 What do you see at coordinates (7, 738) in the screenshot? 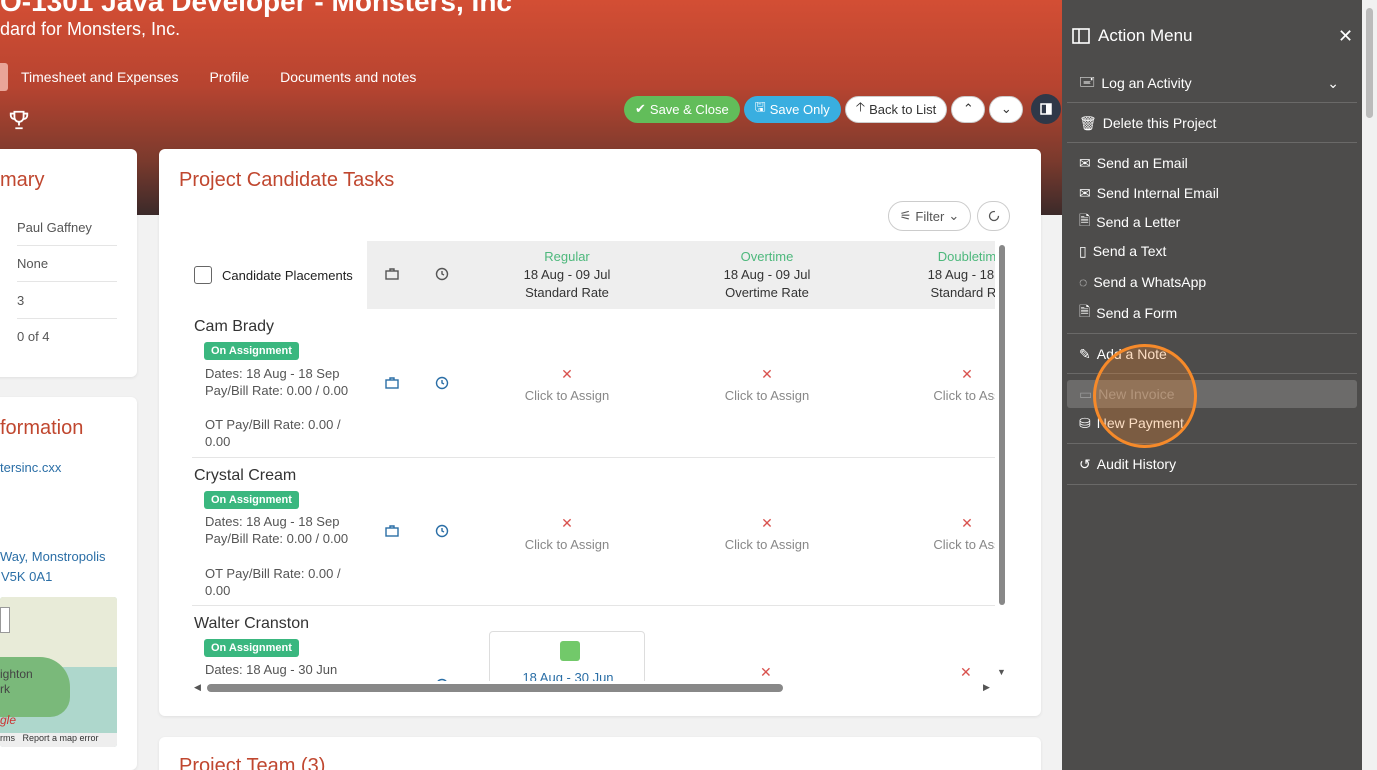
I see `map-terms-link: rms` at bounding box center [7, 738].